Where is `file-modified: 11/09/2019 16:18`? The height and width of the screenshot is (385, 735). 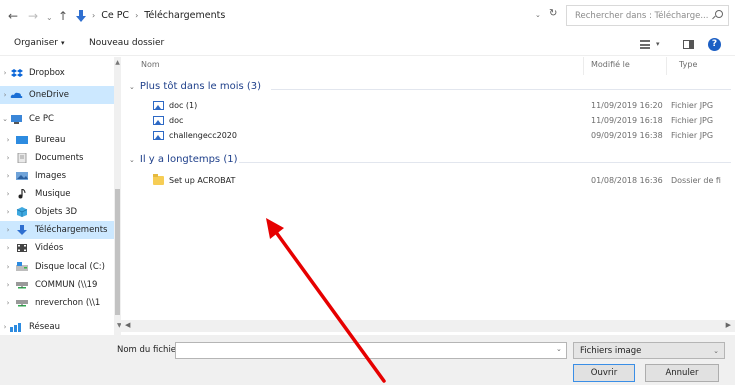
file-modified: 11/09/2019 16:18 is located at coordinates (627, 120).